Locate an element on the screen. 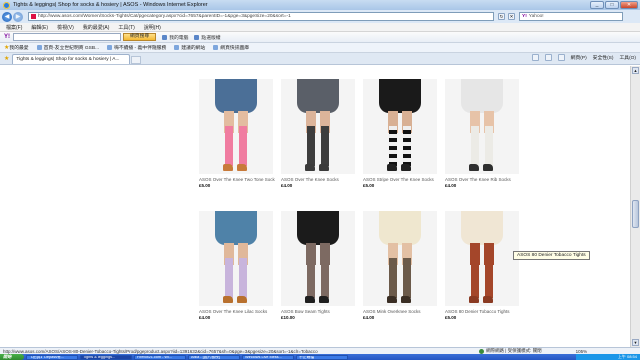 Image resolution: width=640 pixels, height=360 pixels. start-button: 開始 is located at coordinates (12, 357).